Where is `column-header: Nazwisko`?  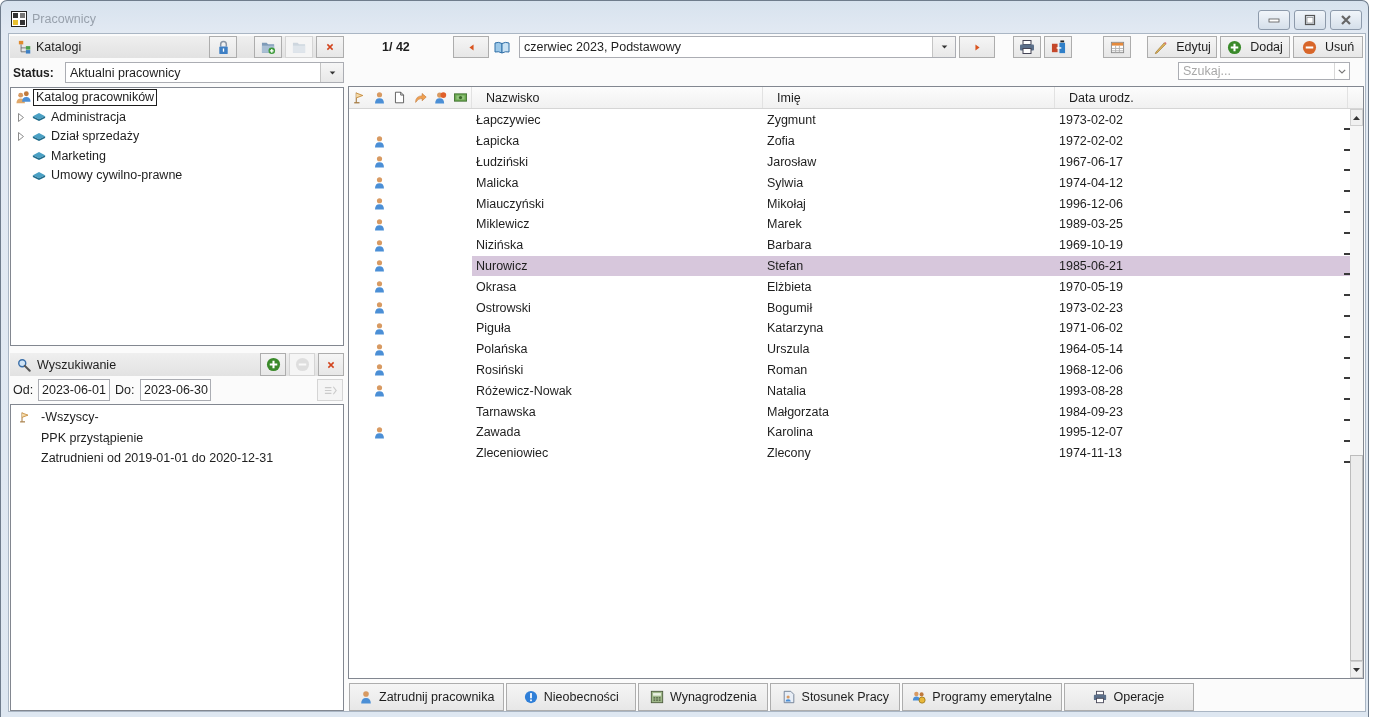
column-header: Nazwisko is located at coordinates (617, 97).